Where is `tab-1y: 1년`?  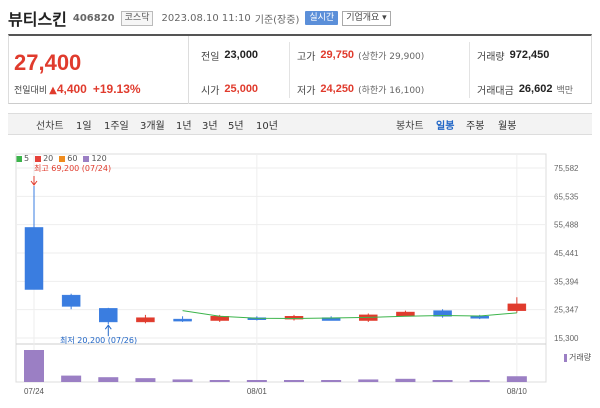
tab-1y: 1년 is located at coordinates (184, 124).